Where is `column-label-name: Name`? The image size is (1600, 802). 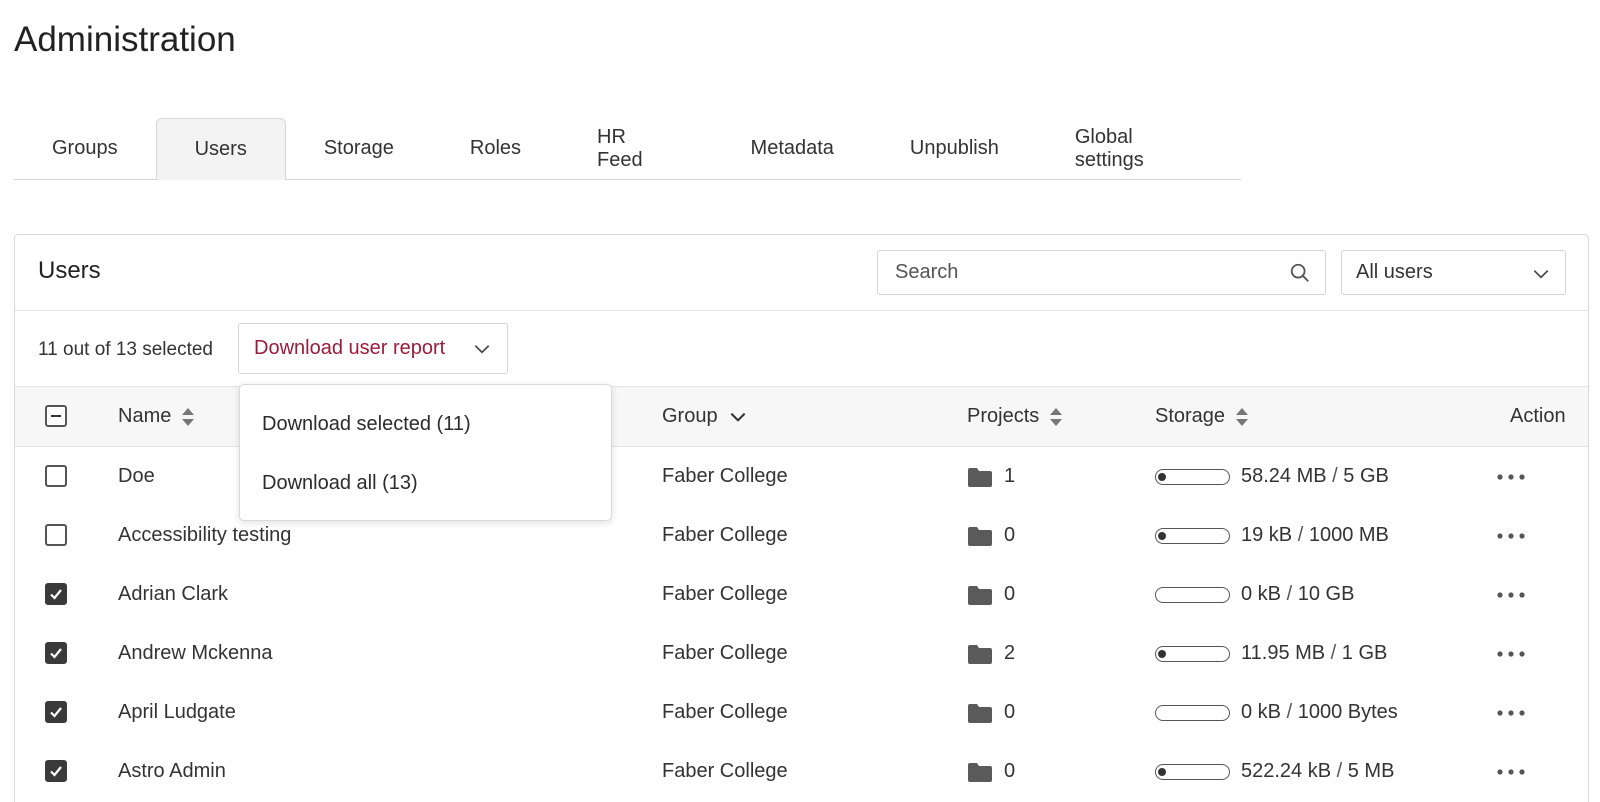 column-label-name: Name is located at coordinates (145, 416).